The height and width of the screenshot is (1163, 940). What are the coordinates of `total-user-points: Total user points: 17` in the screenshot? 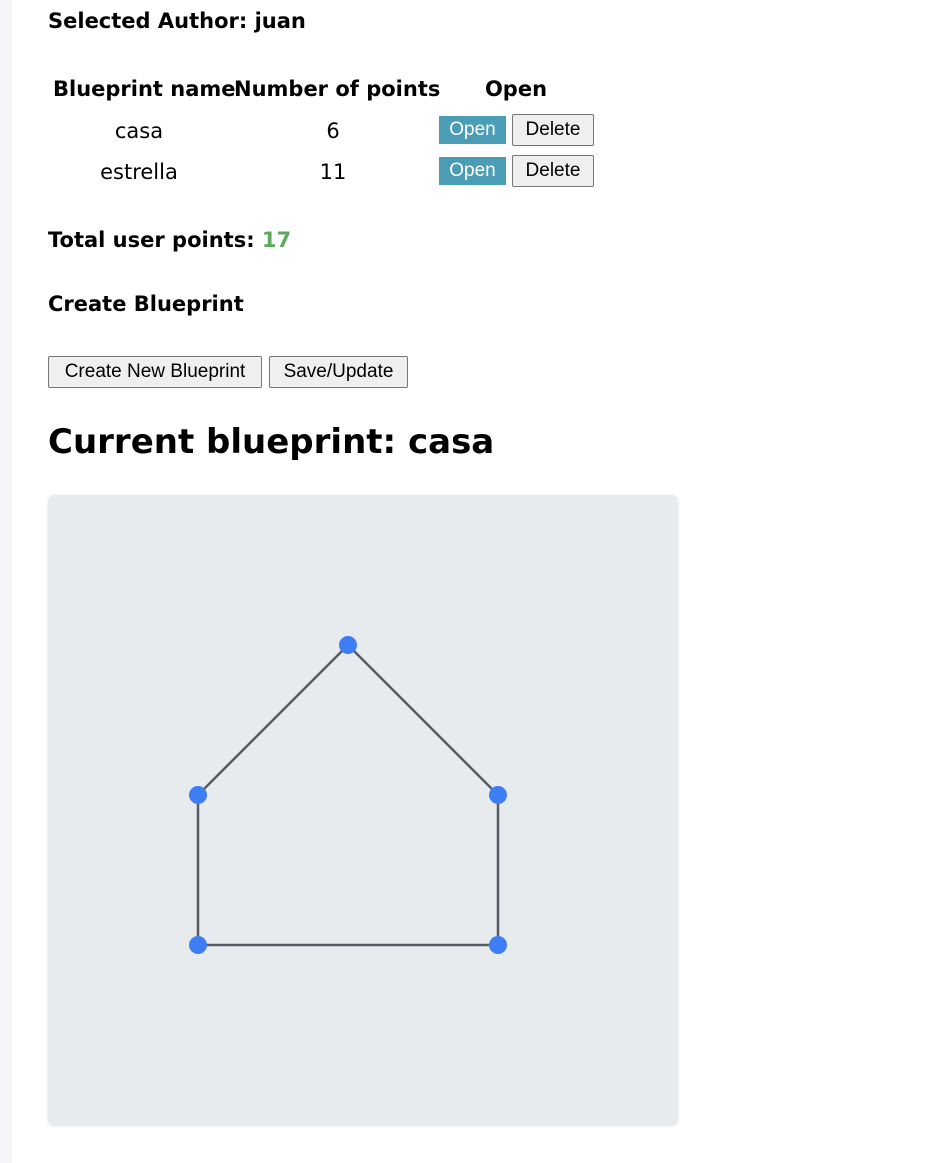 It's located at (169, 240).